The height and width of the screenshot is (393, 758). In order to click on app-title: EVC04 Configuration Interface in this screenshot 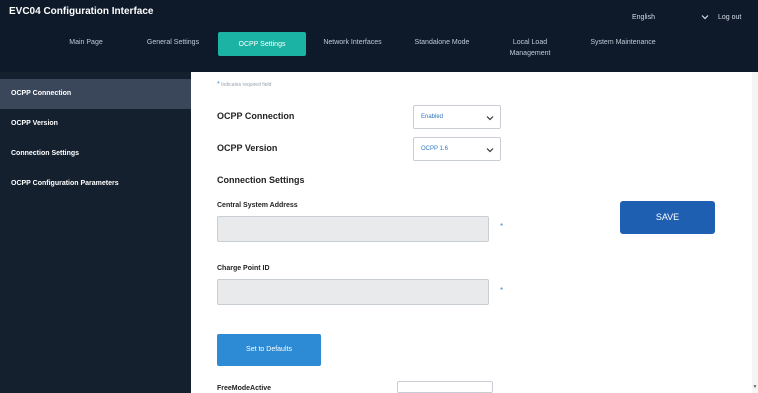, I will do `click(81, 11)`.